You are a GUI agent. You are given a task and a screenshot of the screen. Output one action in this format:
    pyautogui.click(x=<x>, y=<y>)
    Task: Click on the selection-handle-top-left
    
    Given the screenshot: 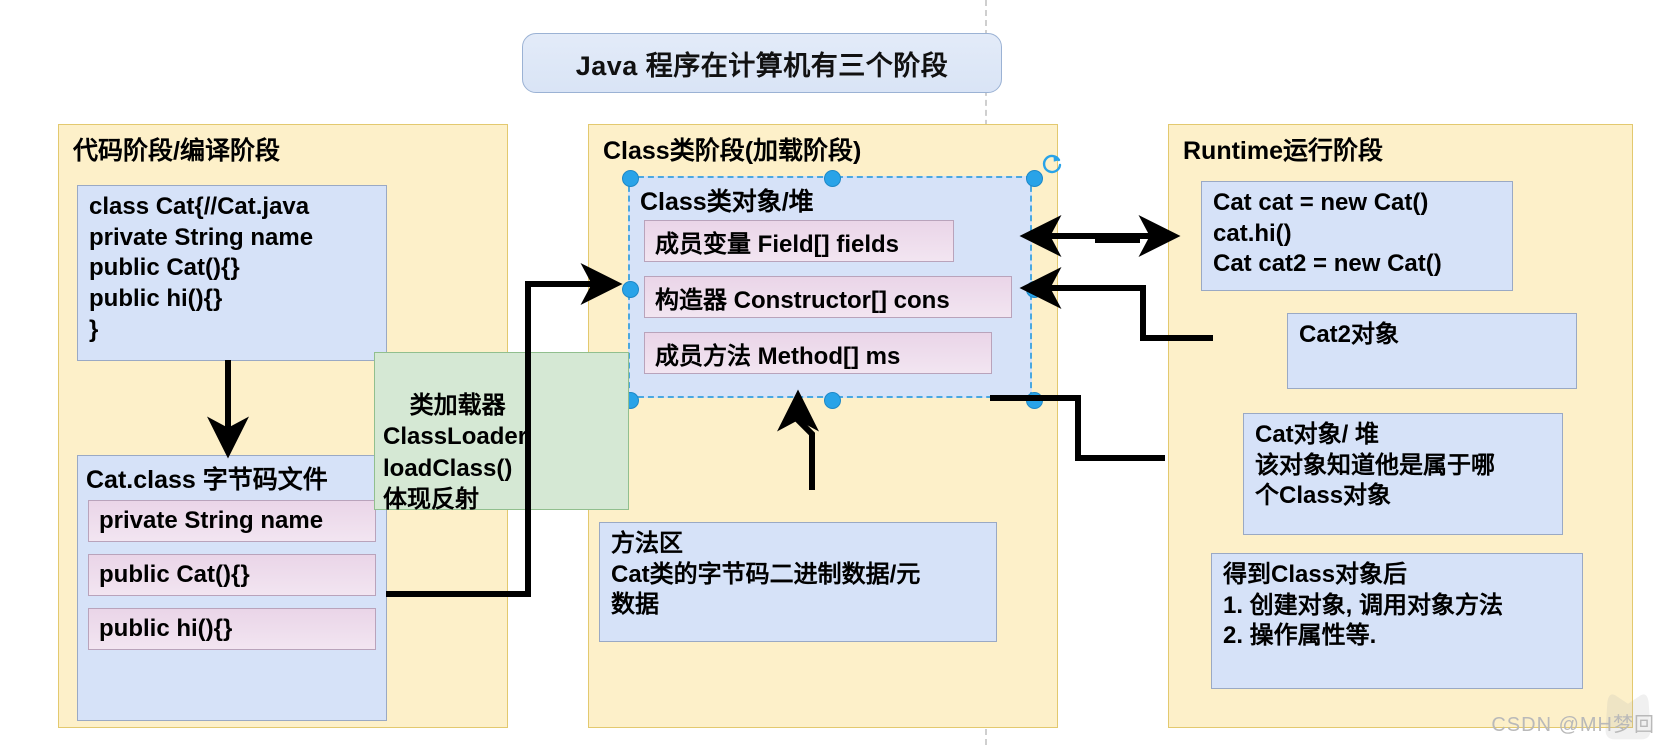 What is the action you would take?
    pyautogui.click(x=630, y=178)
    